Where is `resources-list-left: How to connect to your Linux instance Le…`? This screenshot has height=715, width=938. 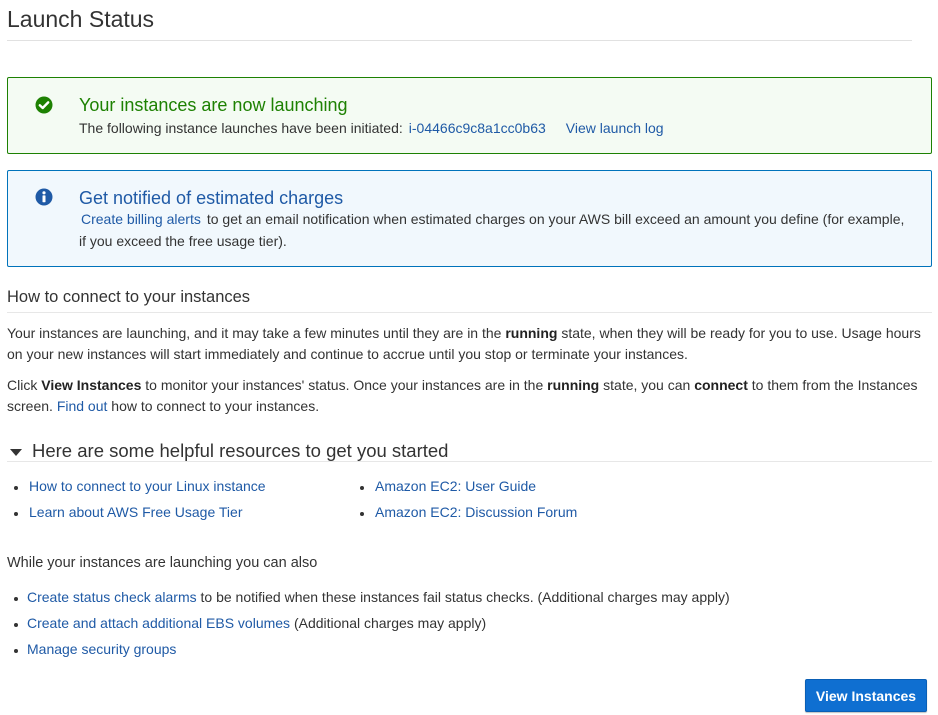
resources-list-left: How to connect to your Linux instance Le… is located at coordinates (138, 504).